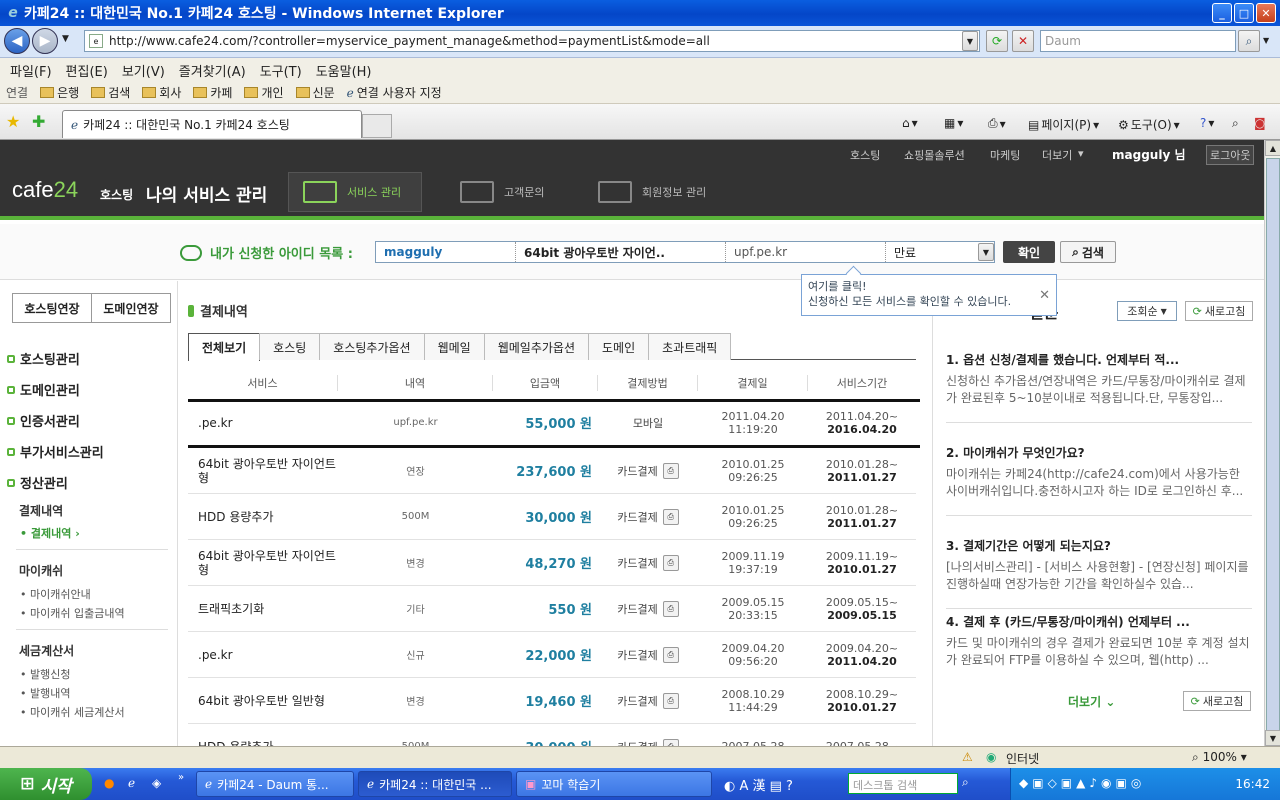 The height and width of the screenshot is (800, 1280). What do you see at coordinates (290, 346) in the screenshot?
I see `tab-hosting: 호스팅` at bounding box center [290, 346].